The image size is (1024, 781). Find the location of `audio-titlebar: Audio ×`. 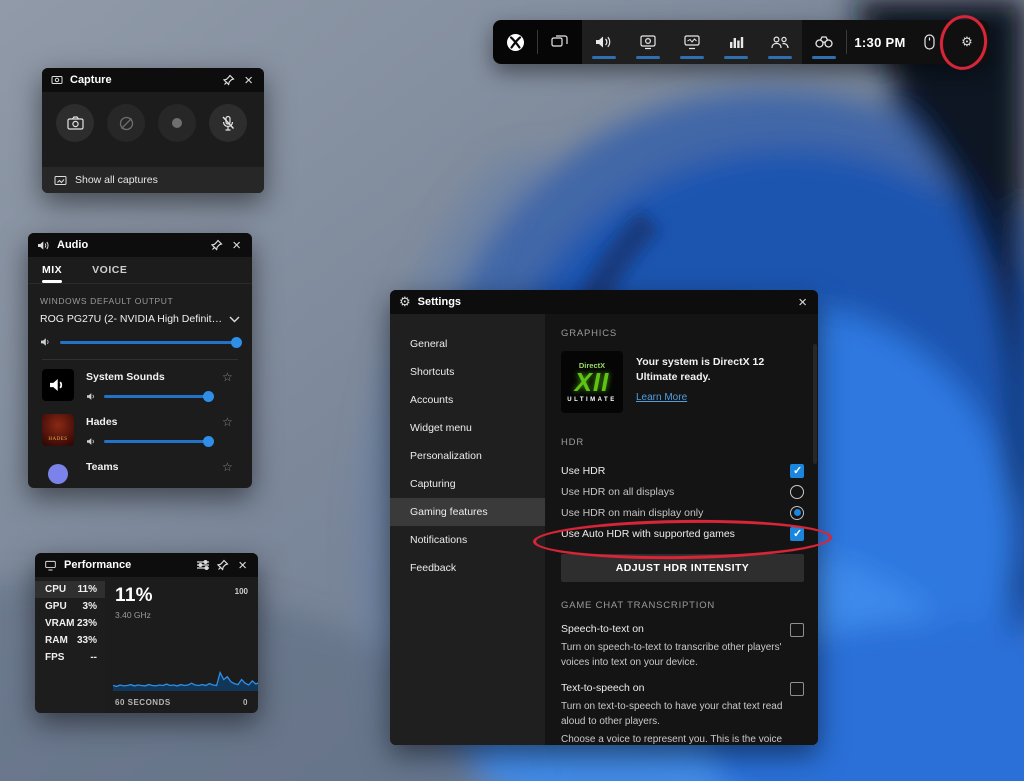

audio-titlebar: Audio × is located at coordinates (140, 245).